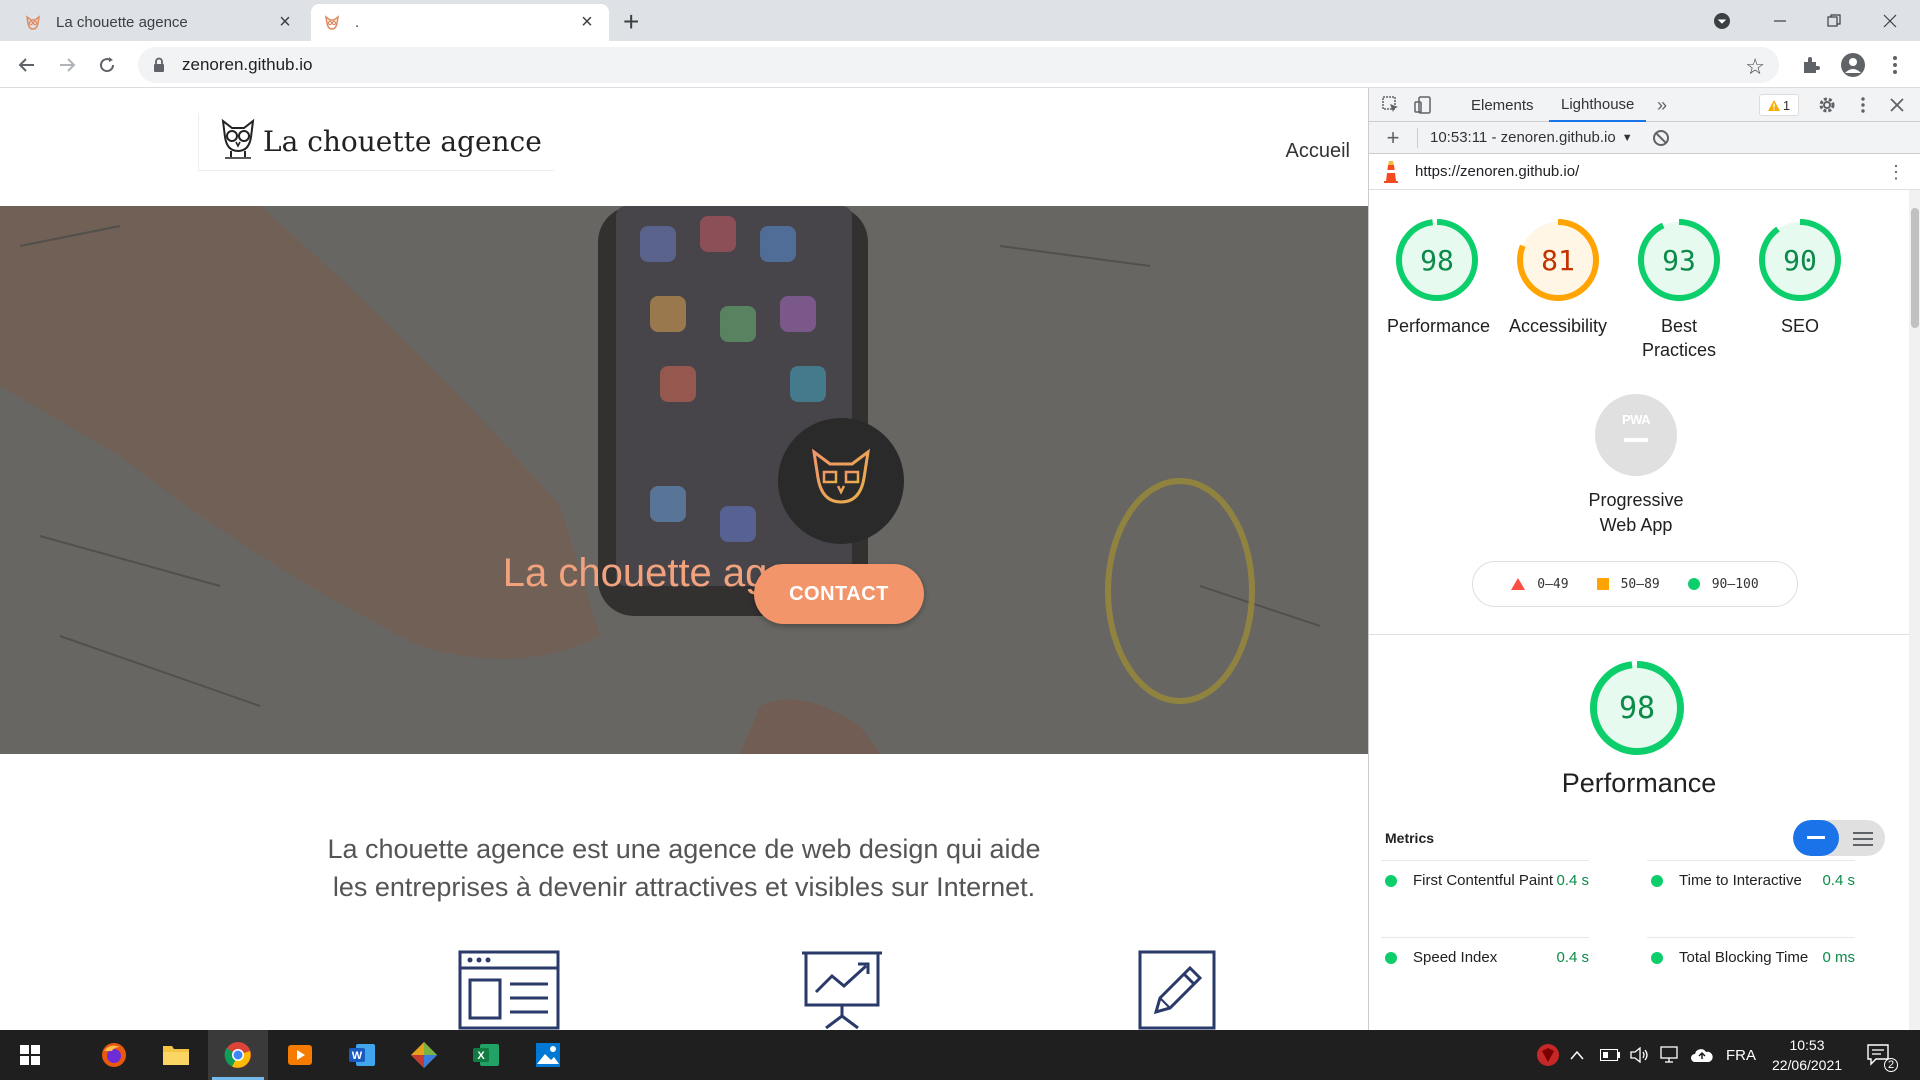  What do you see at coordinates (376, 142) in the screenshot?
I see `site-logo: La chouette agence` at bounding box center [376, 142].